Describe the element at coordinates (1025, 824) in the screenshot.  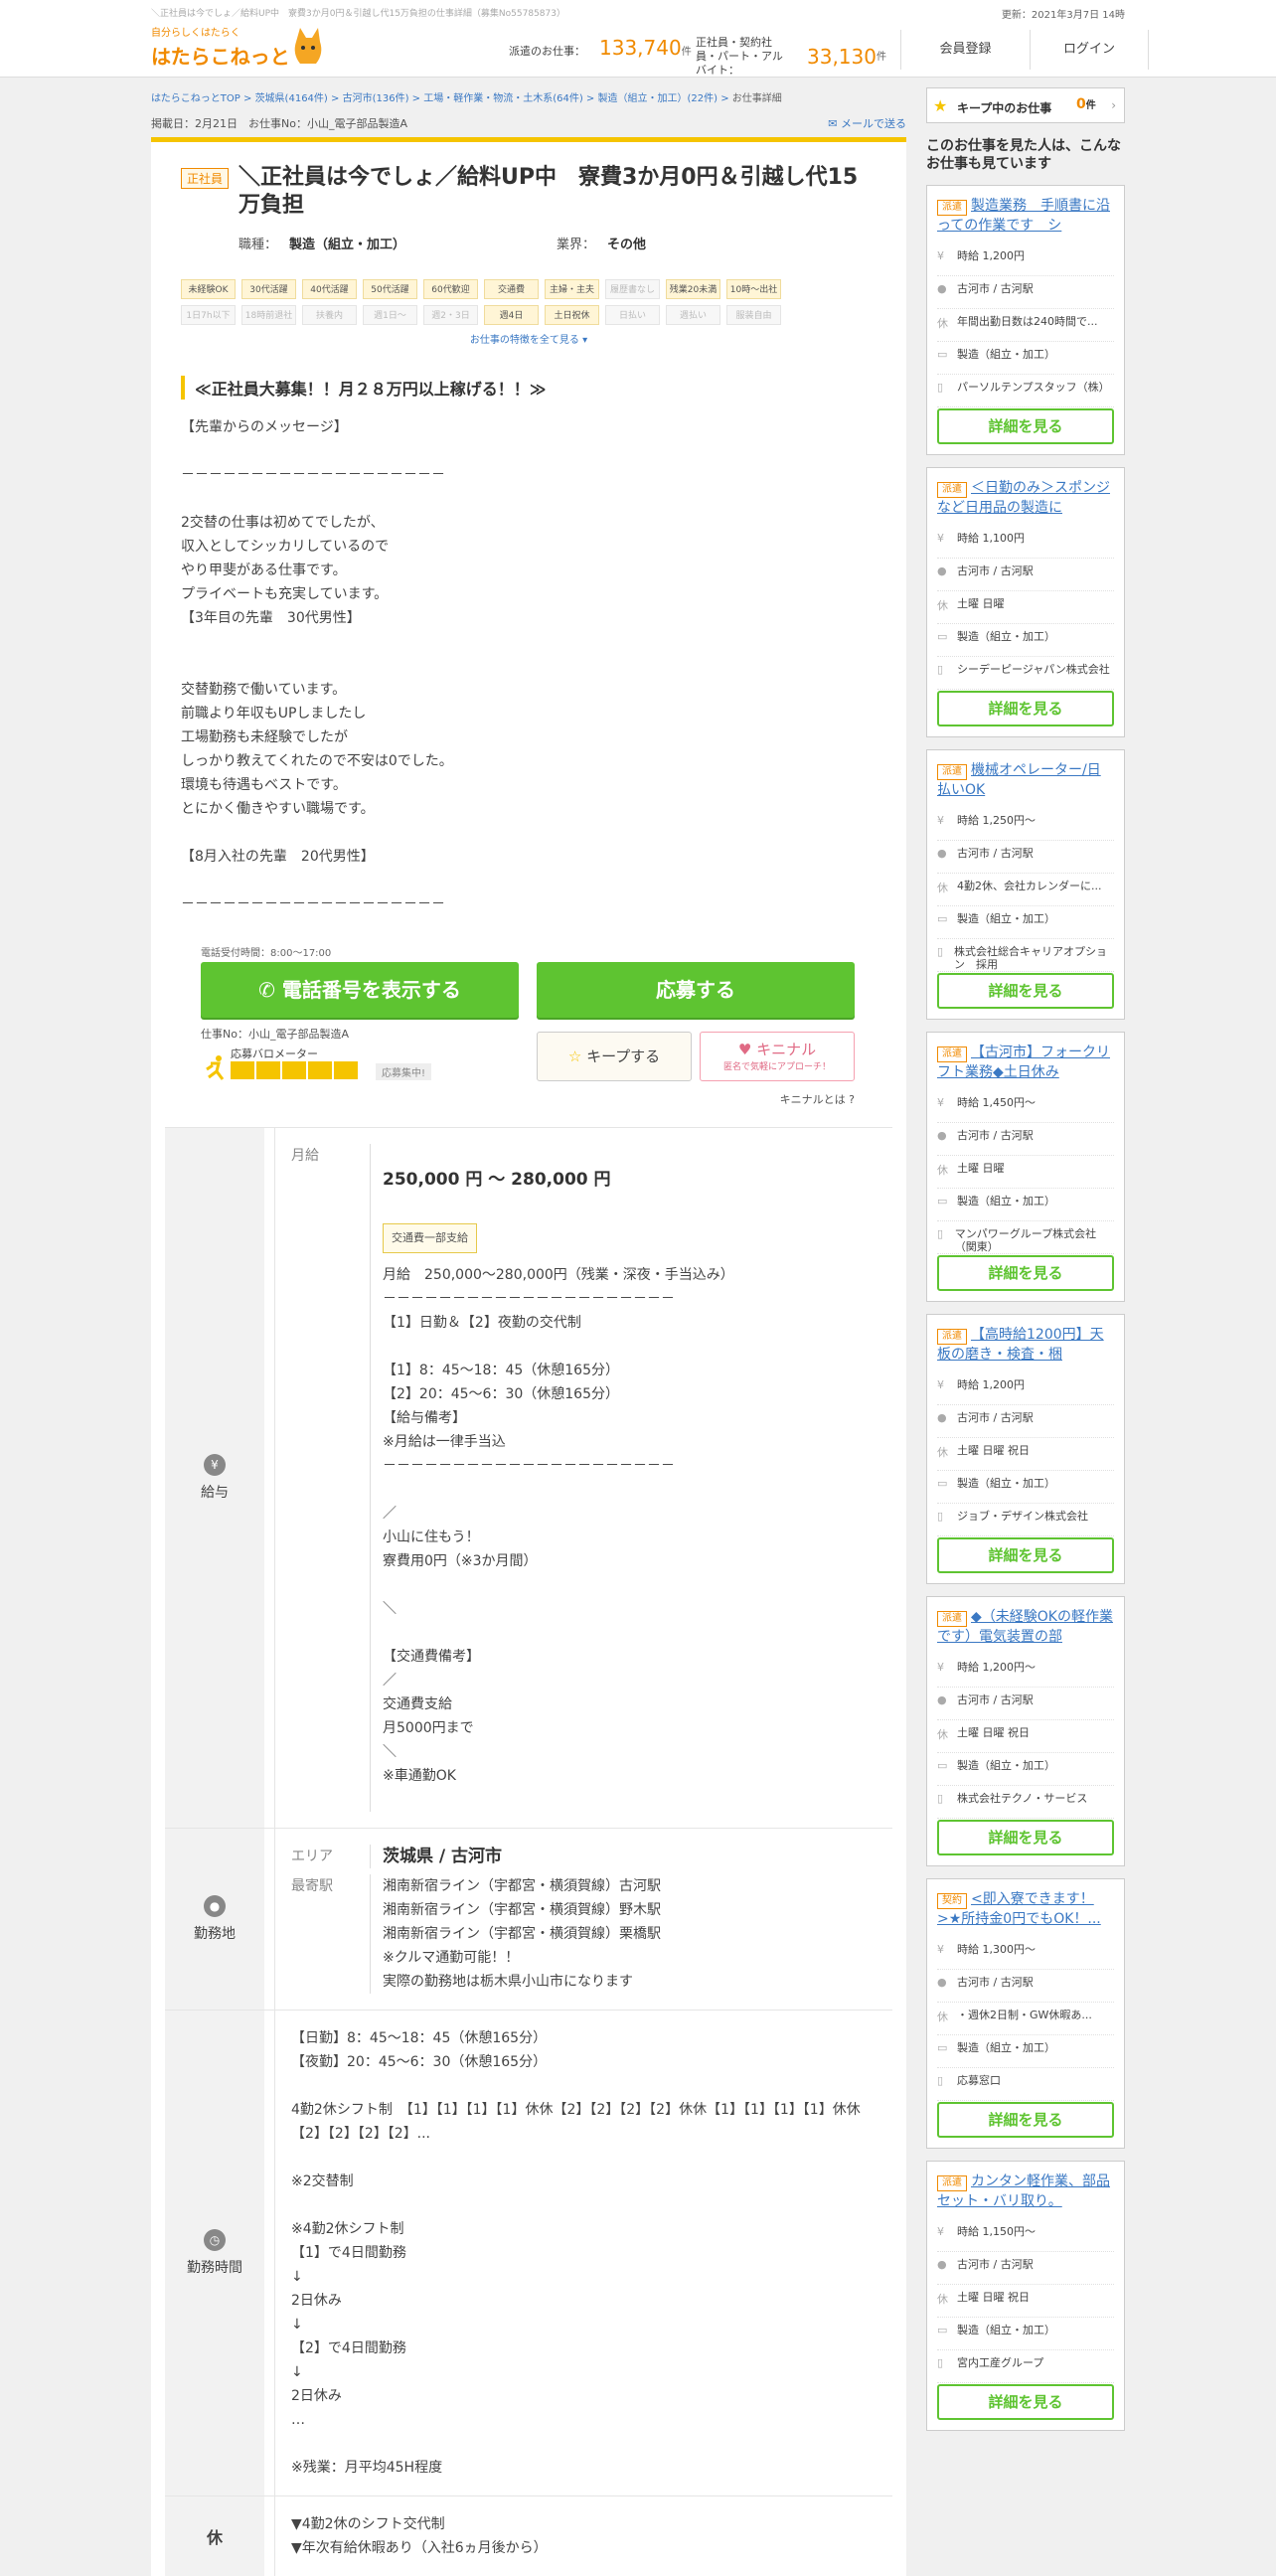
I see `wage-row: ¥ 時給 1,250円～` at that location.